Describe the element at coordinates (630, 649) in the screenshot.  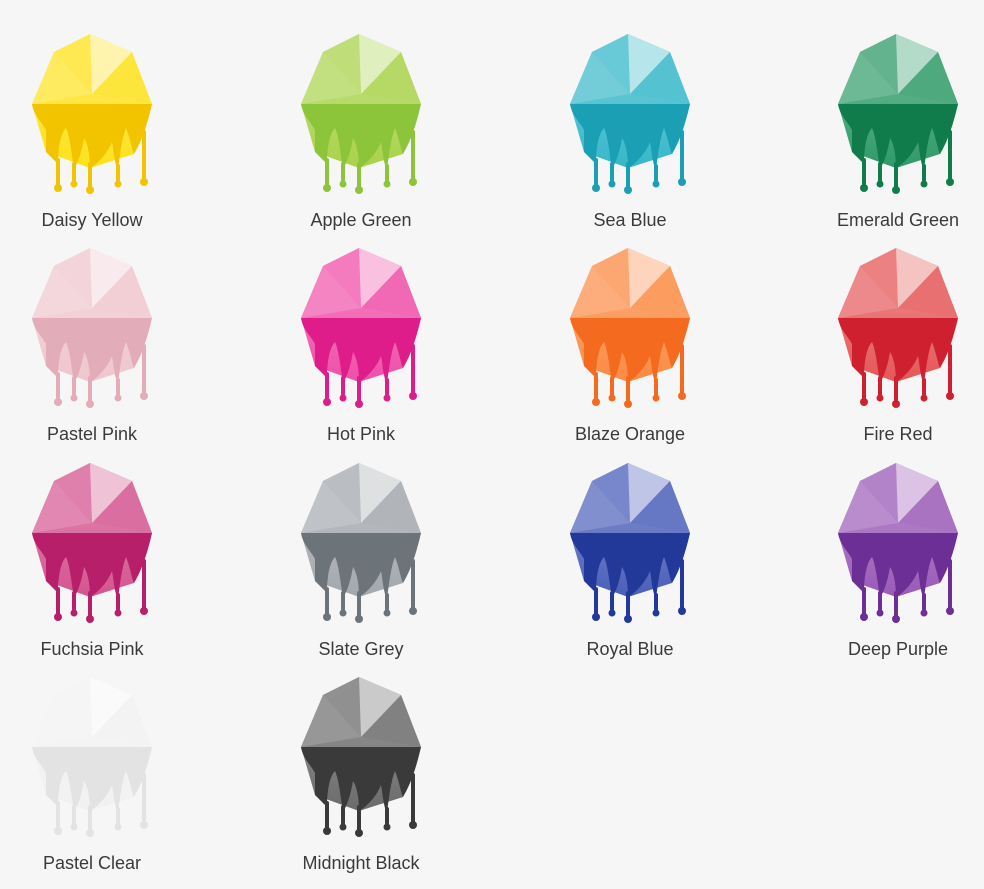
I see `swatch-label: Royal Blue` at that location.